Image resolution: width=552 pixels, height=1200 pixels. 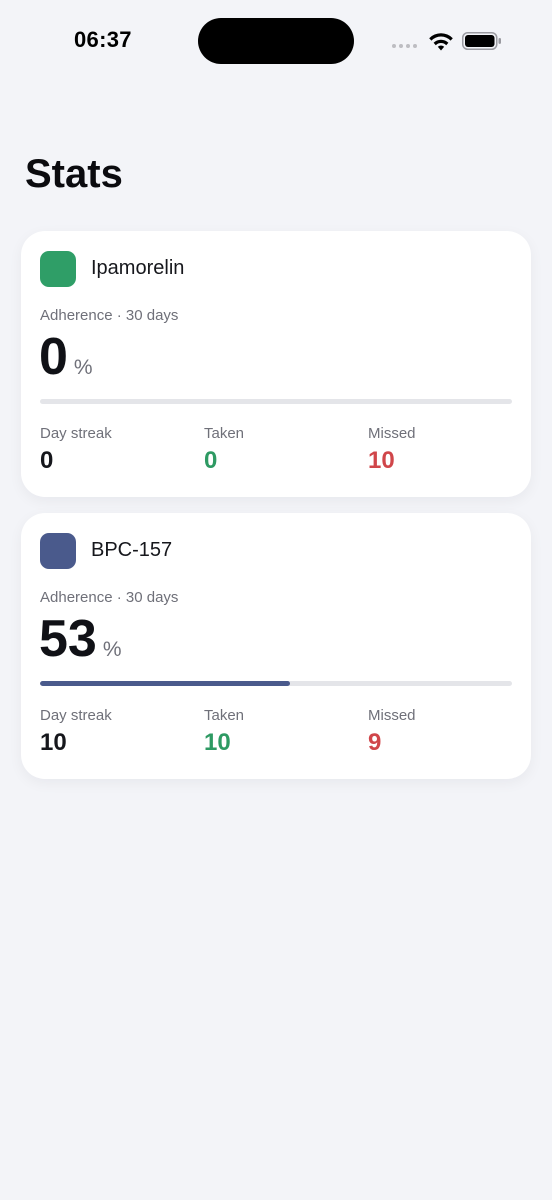 I want to click on status-bar: 06:37, so click(x=276, y=41).